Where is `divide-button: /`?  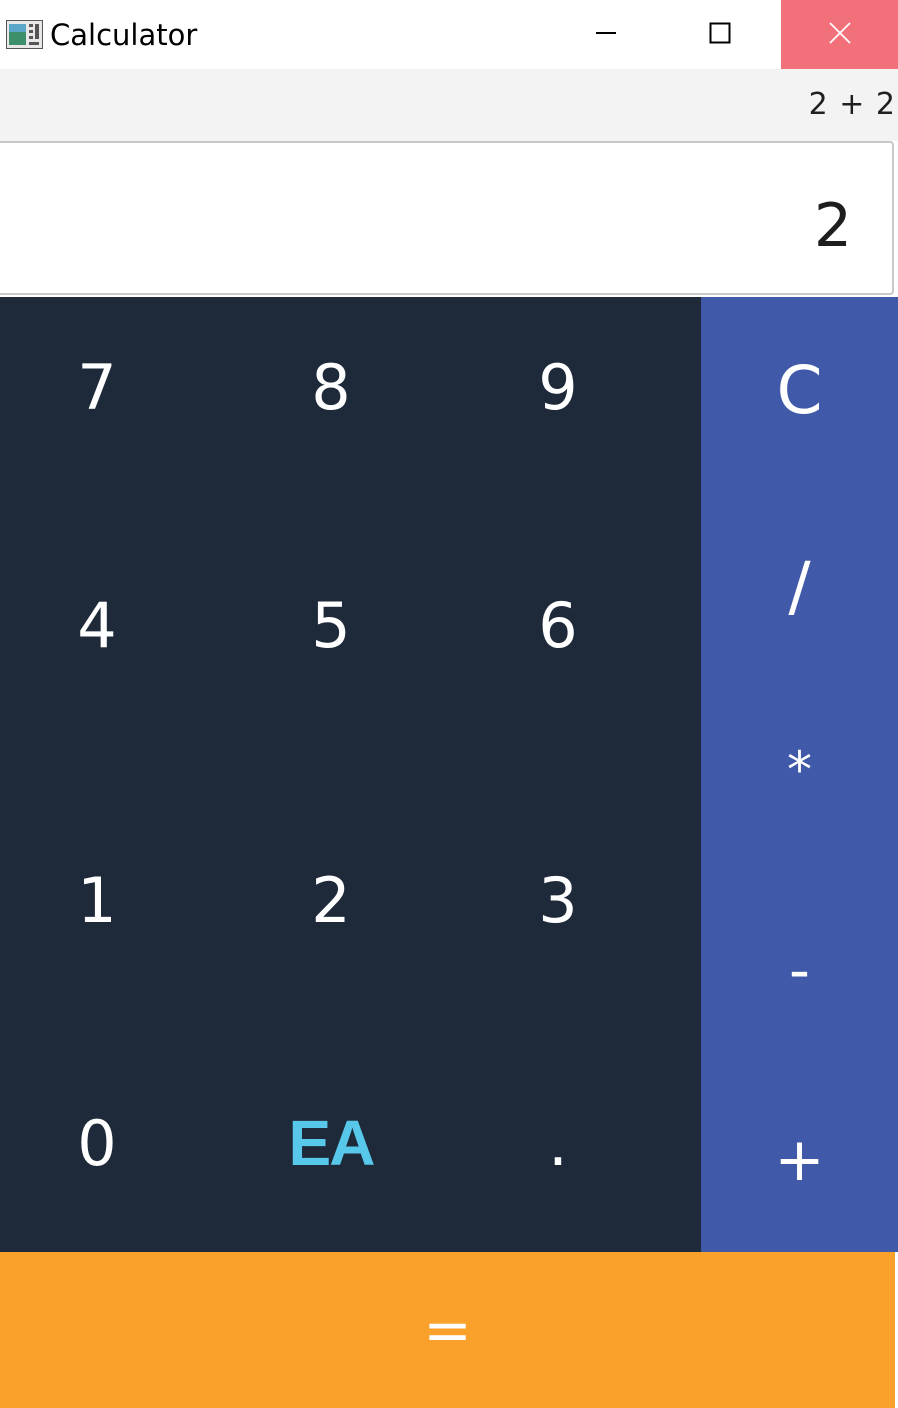
divide-button: / is located at coordinates (799, 586).